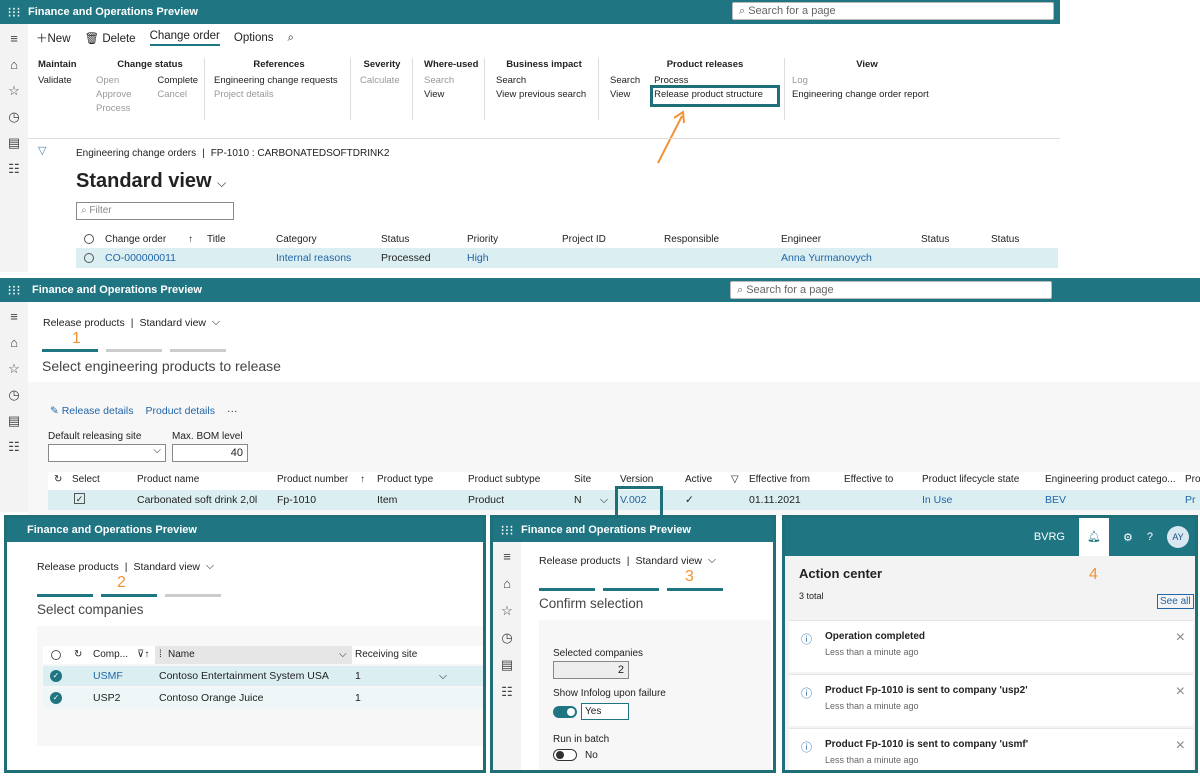 The height and width of the screenshot is (776, 1200). Describe the element at coordinates (1178, 537) in the screenshot. I see `avatar: AY` at that location.